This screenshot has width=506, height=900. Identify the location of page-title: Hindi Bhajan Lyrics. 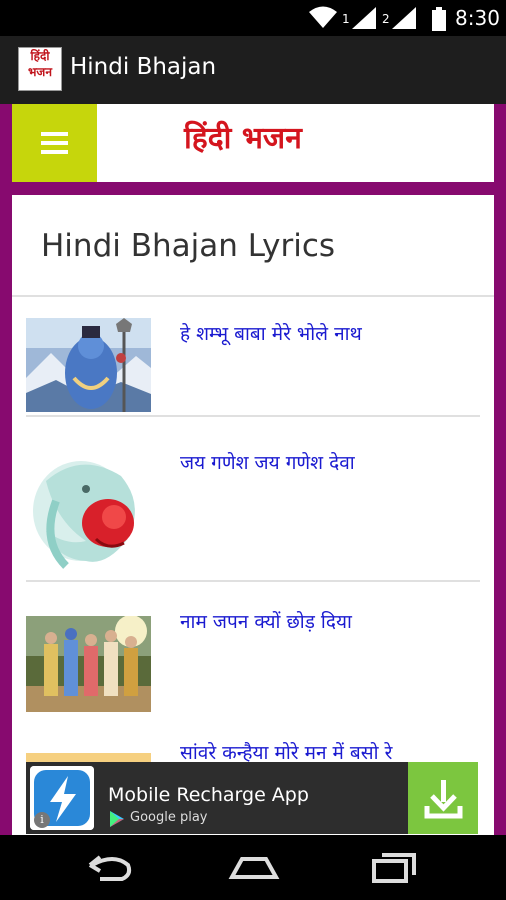
(188, 246).